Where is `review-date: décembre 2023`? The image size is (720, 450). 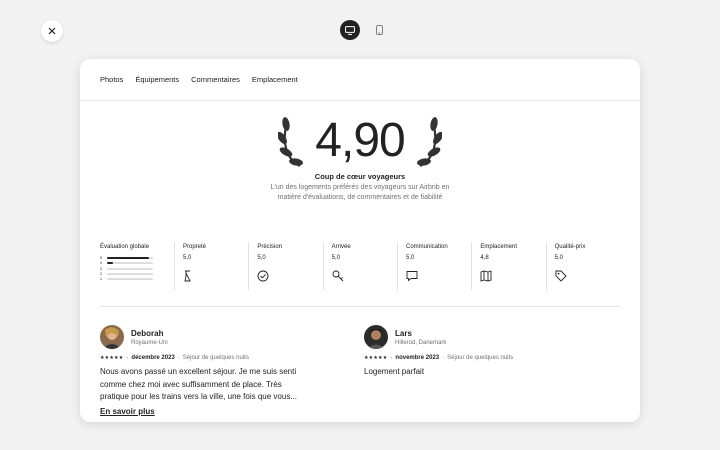 review-date: décembre 2023 is located at coordinates (153, 358).